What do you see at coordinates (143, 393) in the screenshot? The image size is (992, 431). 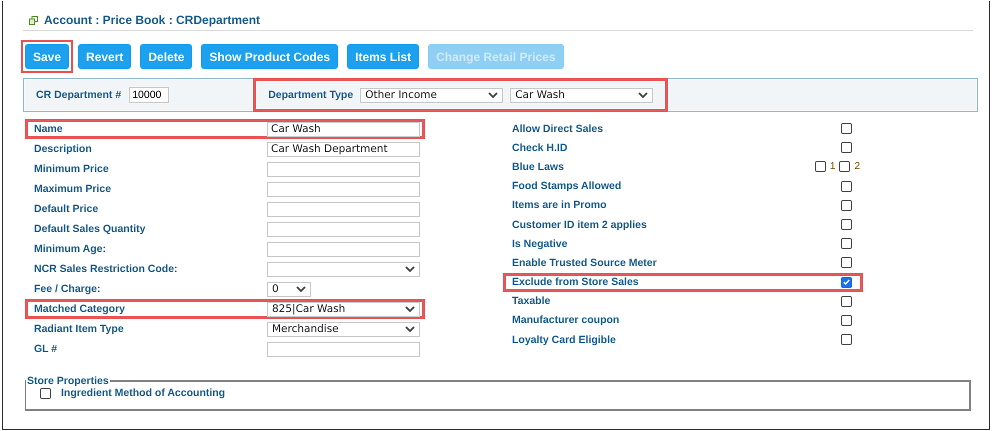 I see `field-label: Ingredient Method of Accounting` at bounding box center [143, 393].